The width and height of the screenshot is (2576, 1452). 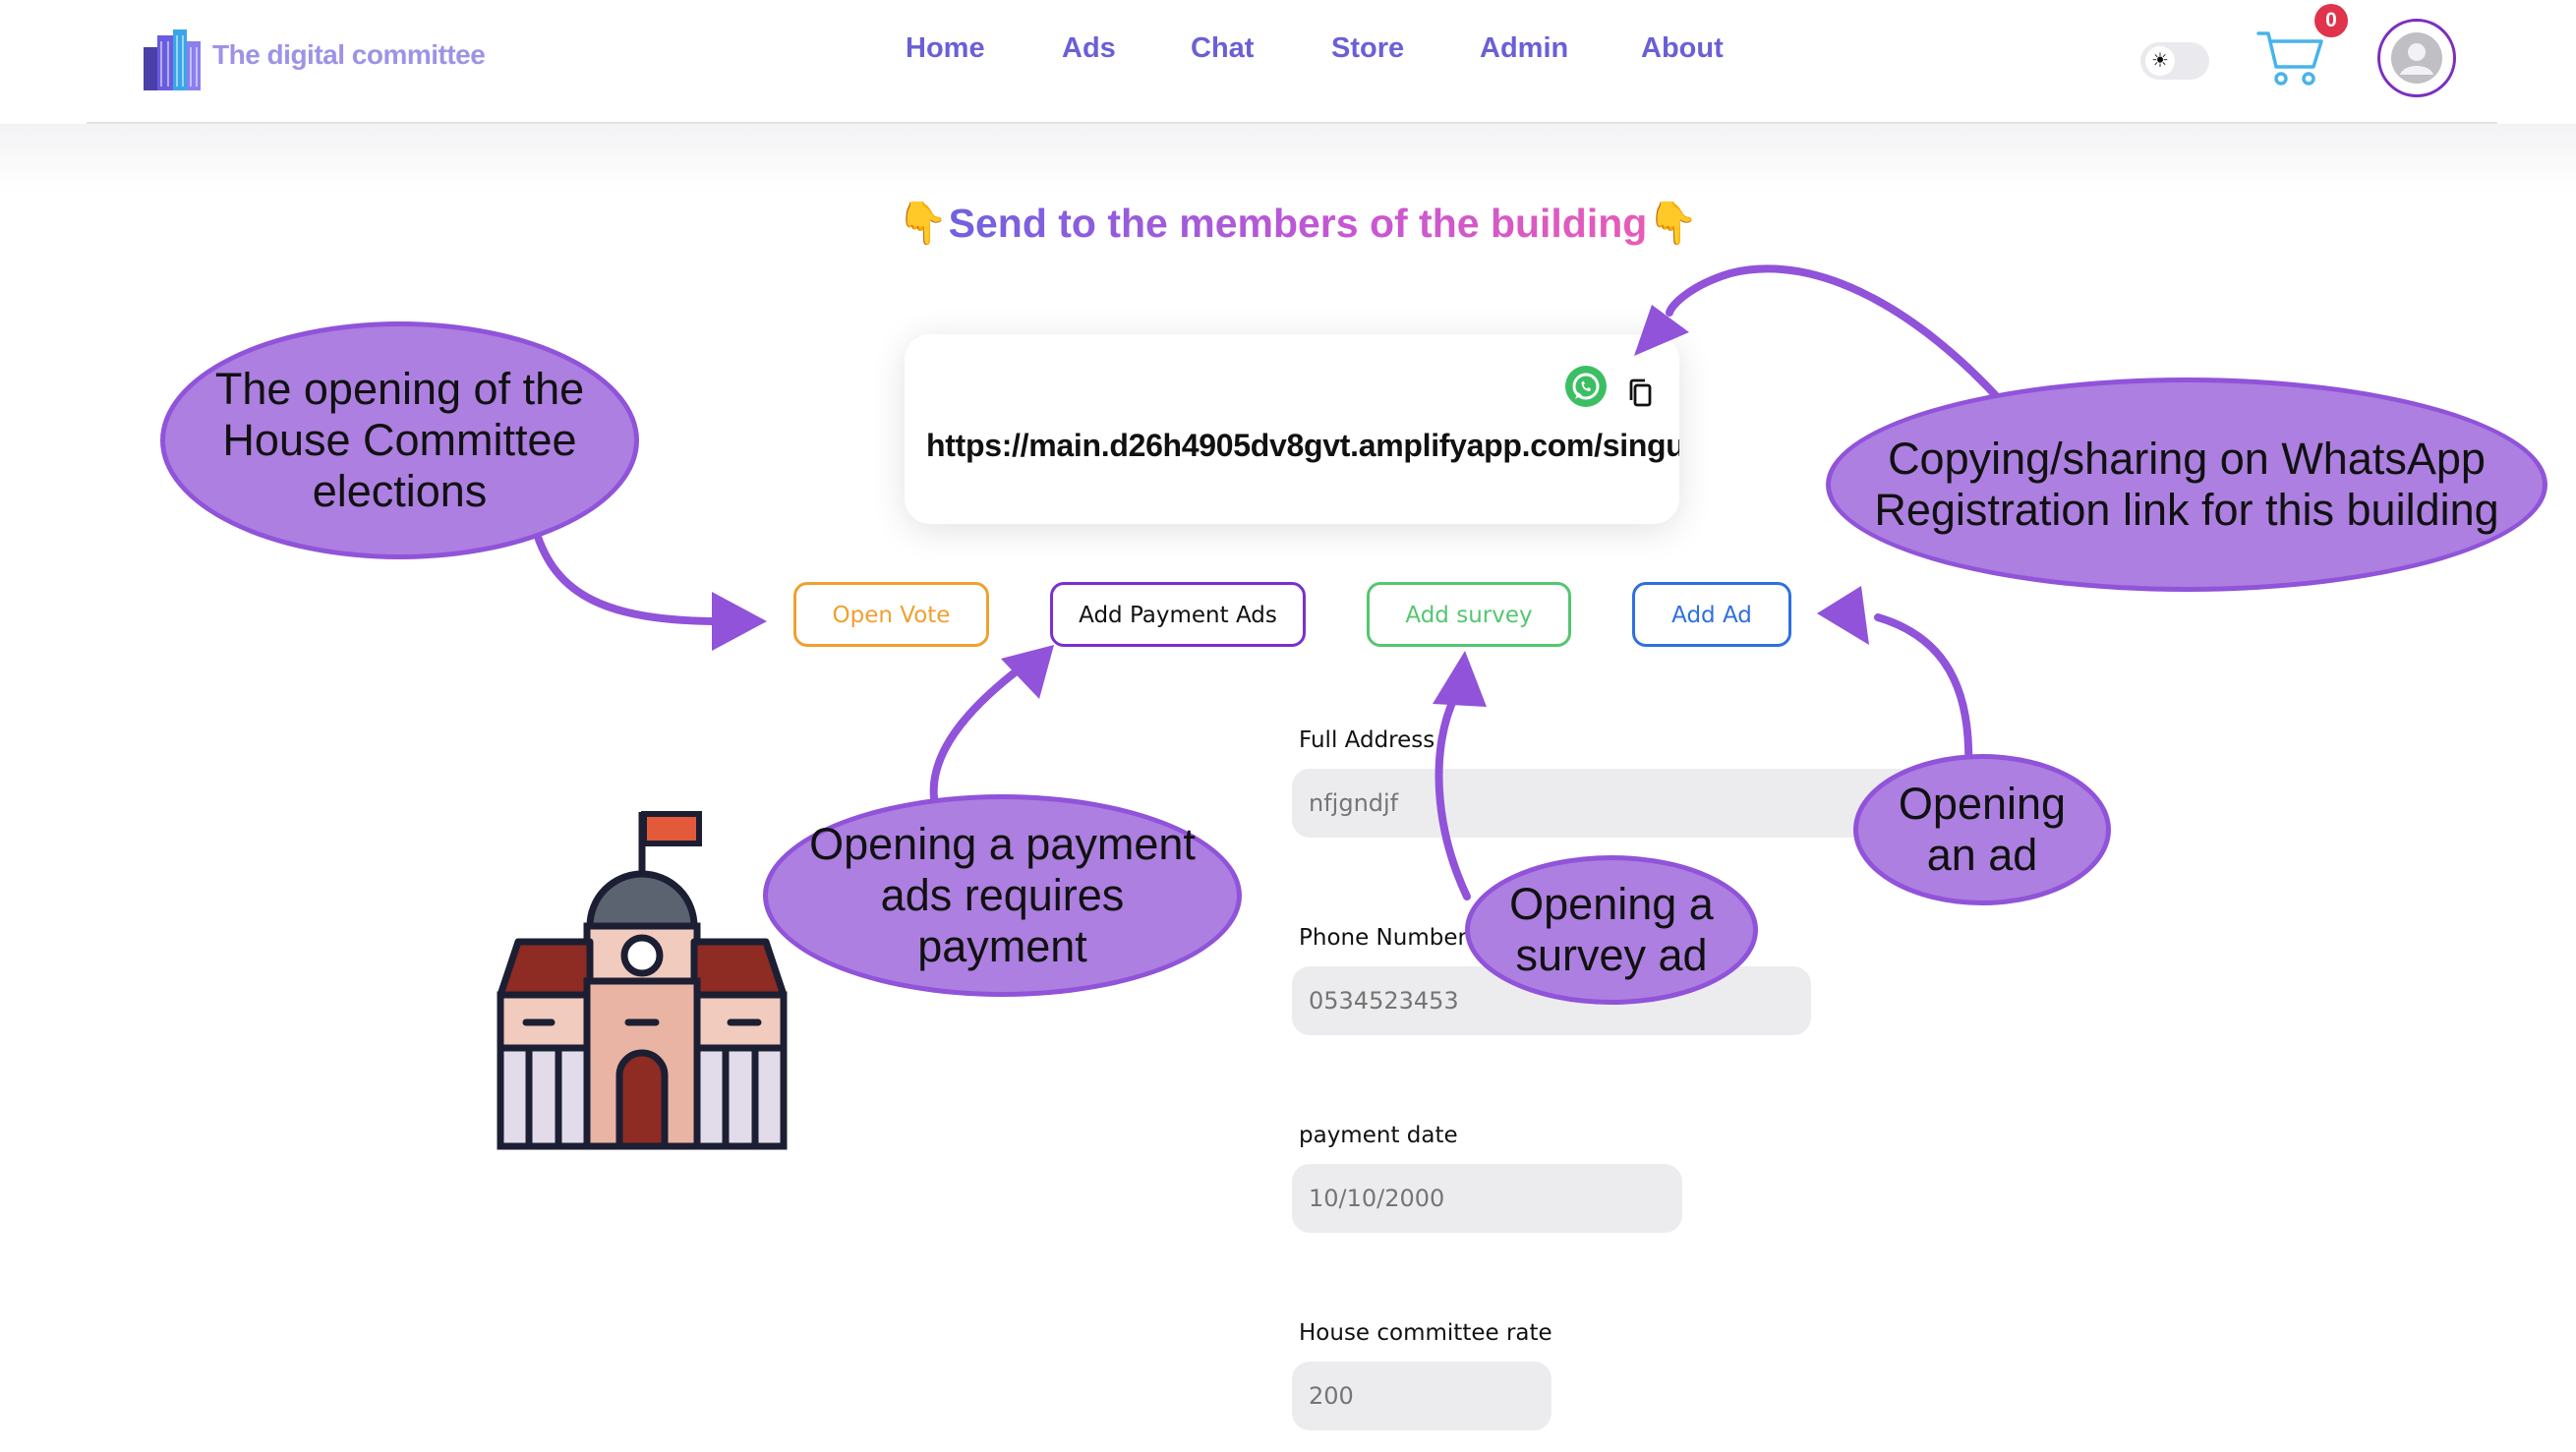 I want to click on annotation-survey-text: Opening a survey ad, so click(x=1611, y=929).